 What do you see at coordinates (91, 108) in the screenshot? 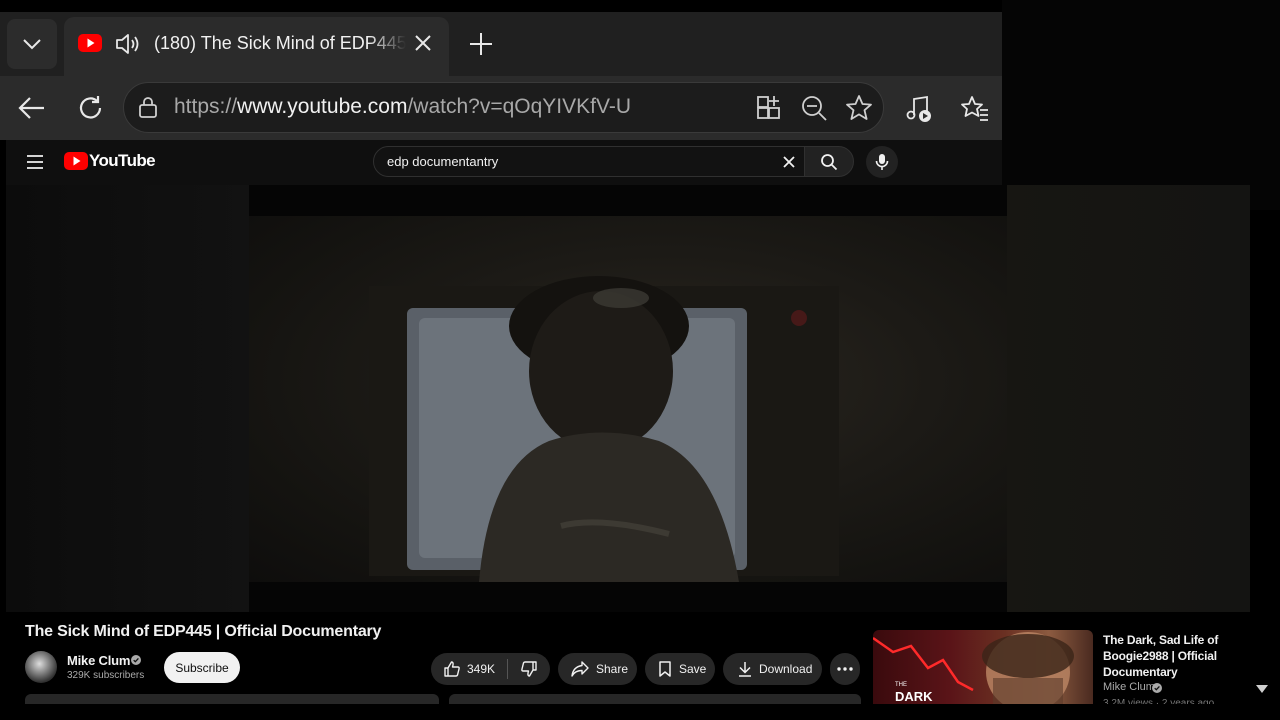
I see `reload-icon` at bounding box center [91, 108].